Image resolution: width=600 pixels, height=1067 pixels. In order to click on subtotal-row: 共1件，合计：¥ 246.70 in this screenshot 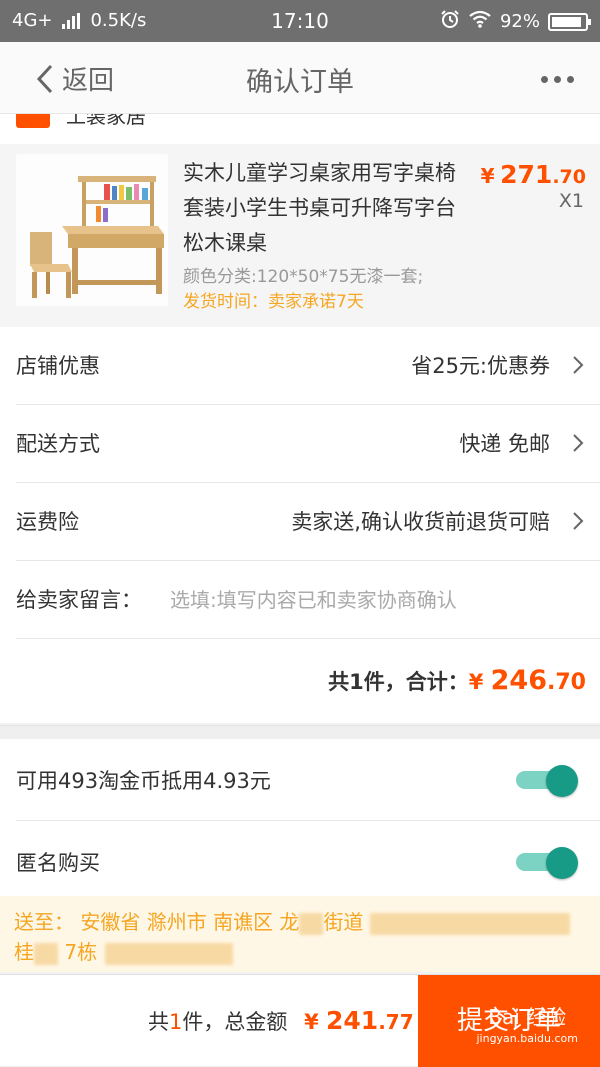, I will do `click(300, 681)`.